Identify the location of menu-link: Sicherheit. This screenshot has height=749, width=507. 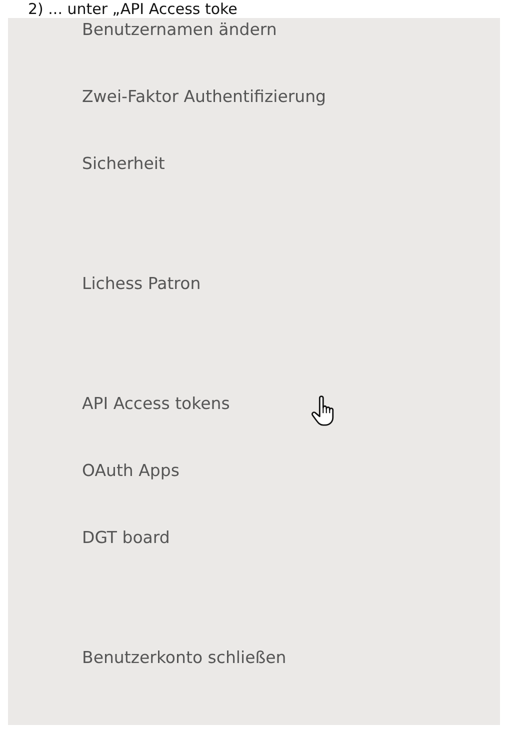
(123, 164).